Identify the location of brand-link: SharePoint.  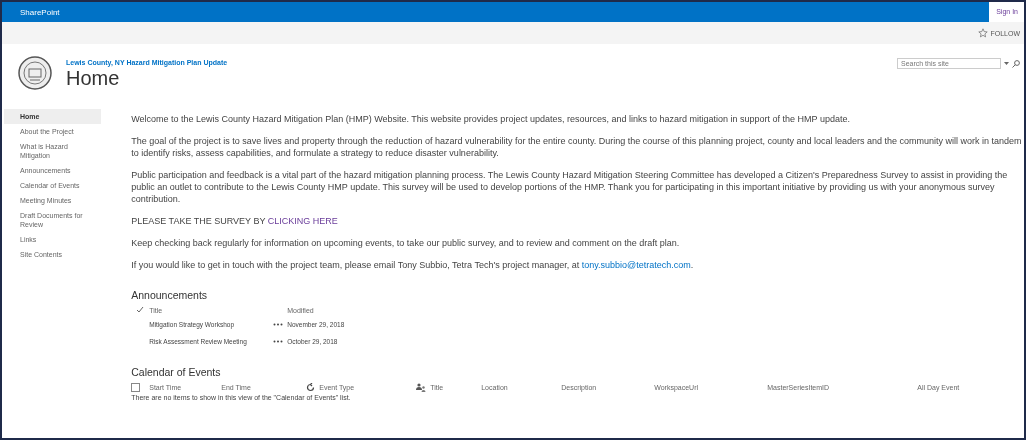
(40, 12).